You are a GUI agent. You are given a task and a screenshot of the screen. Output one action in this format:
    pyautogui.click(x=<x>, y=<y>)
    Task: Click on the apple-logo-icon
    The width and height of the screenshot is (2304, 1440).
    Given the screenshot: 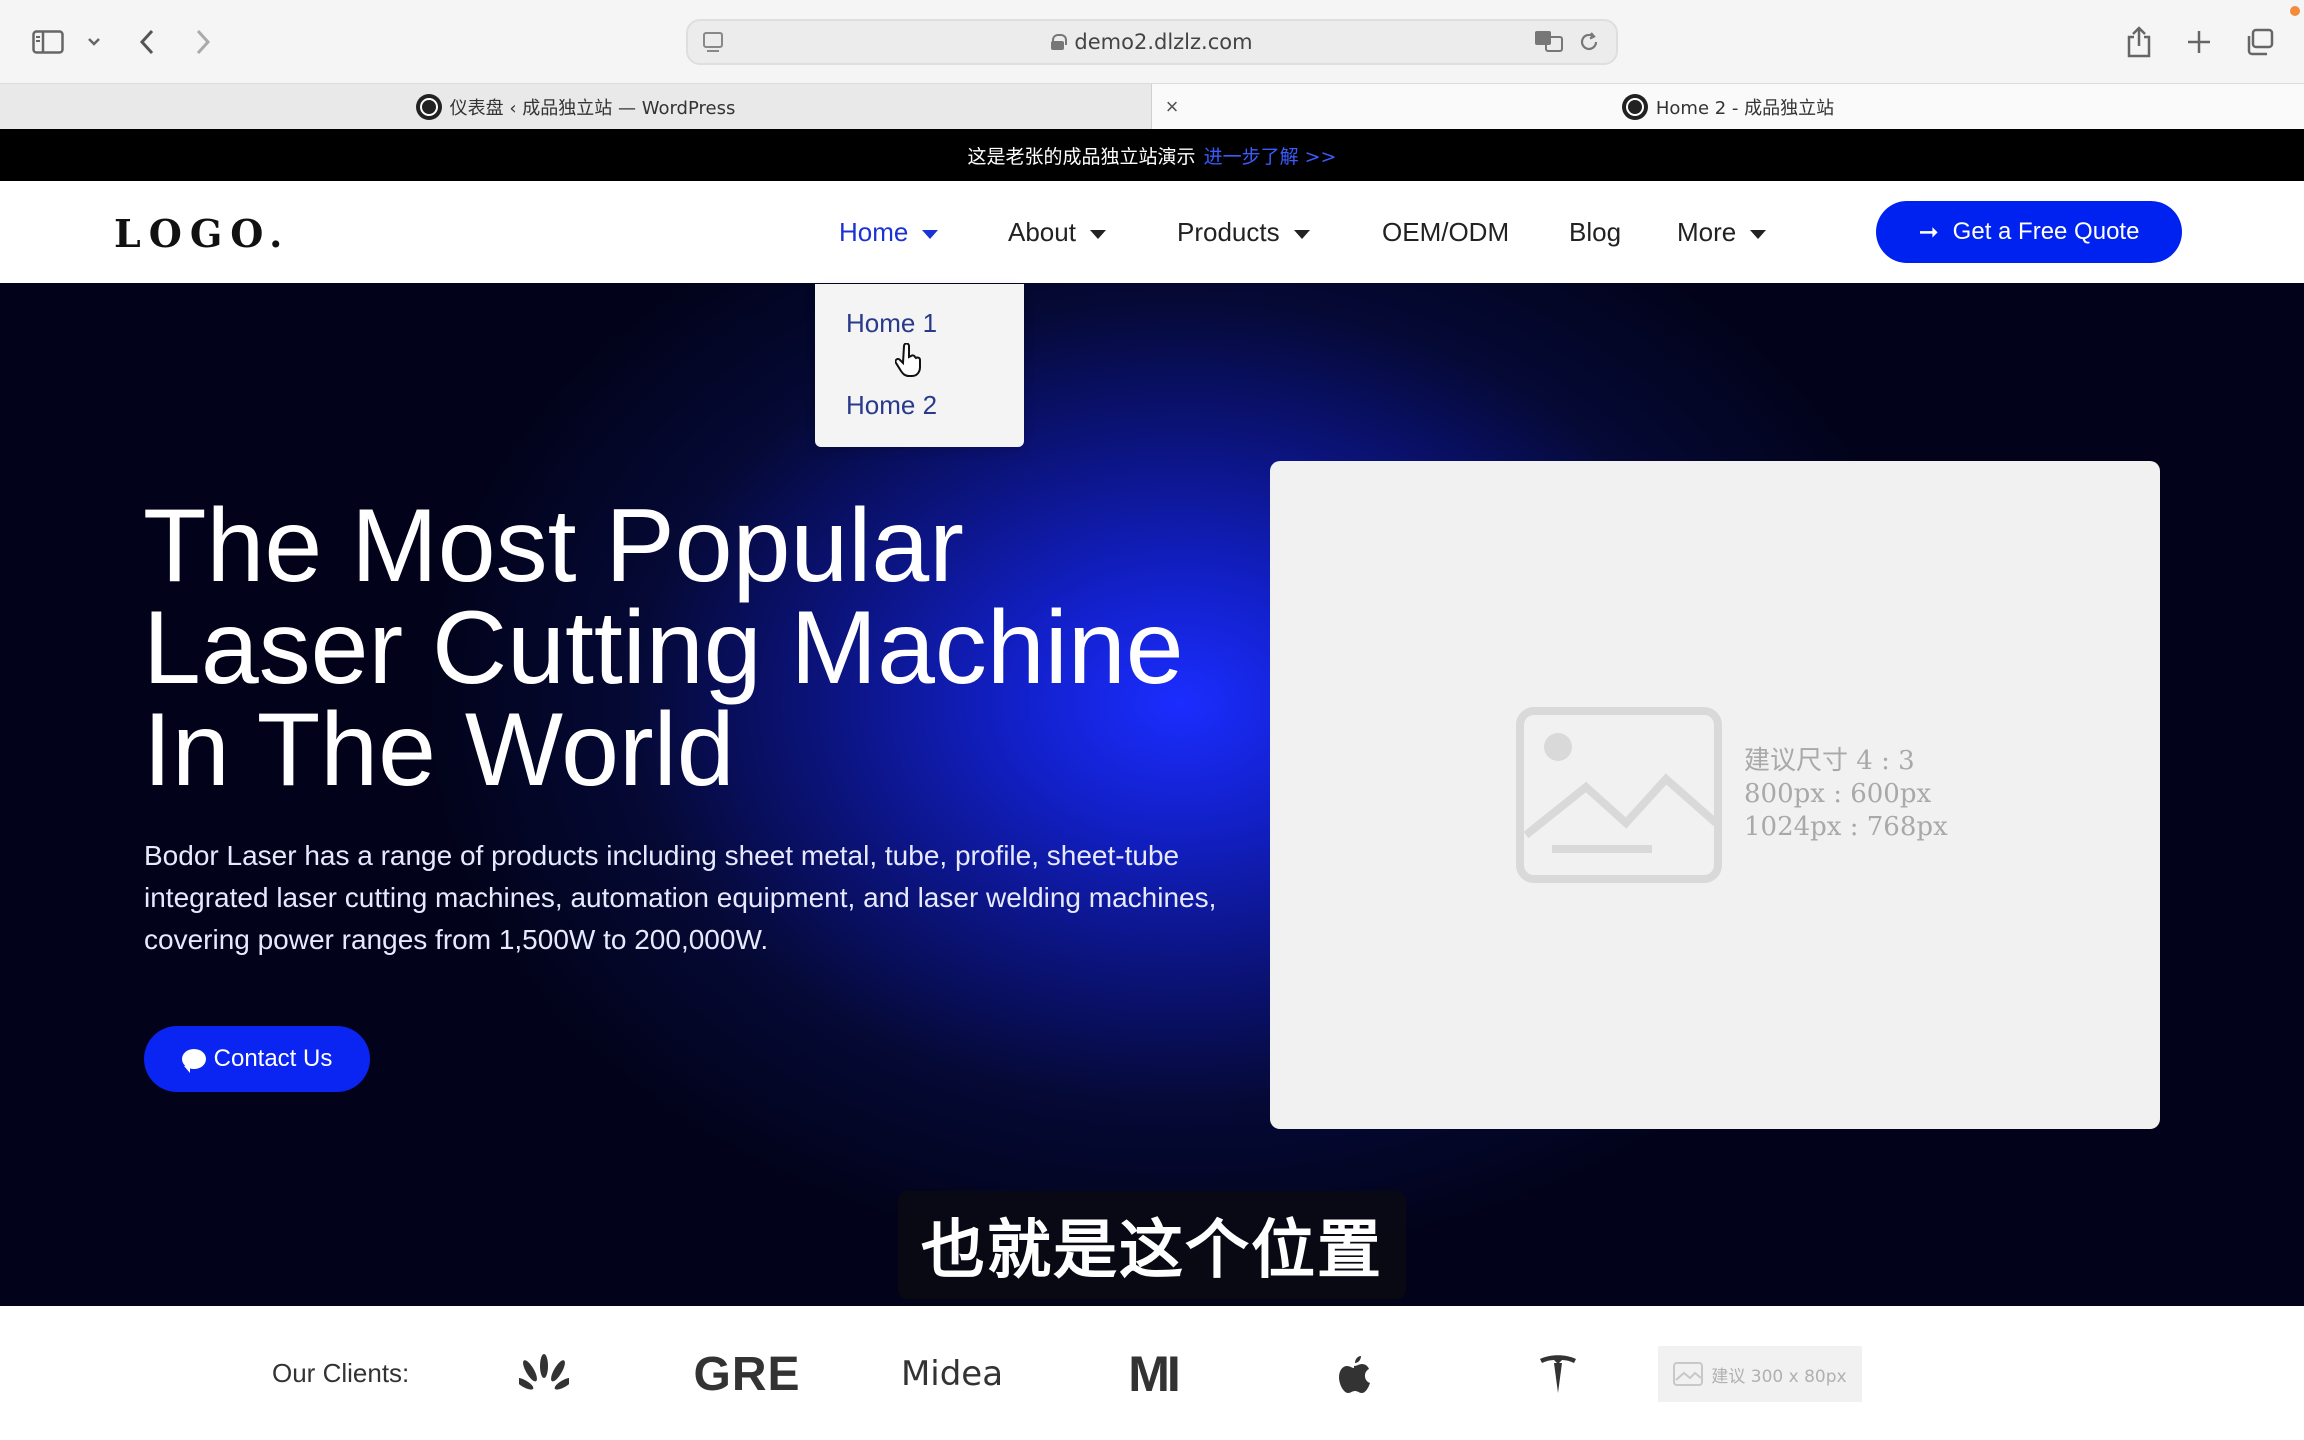 What is the action you would take?
    pyautogui.click(x=1354, y=1374)
    